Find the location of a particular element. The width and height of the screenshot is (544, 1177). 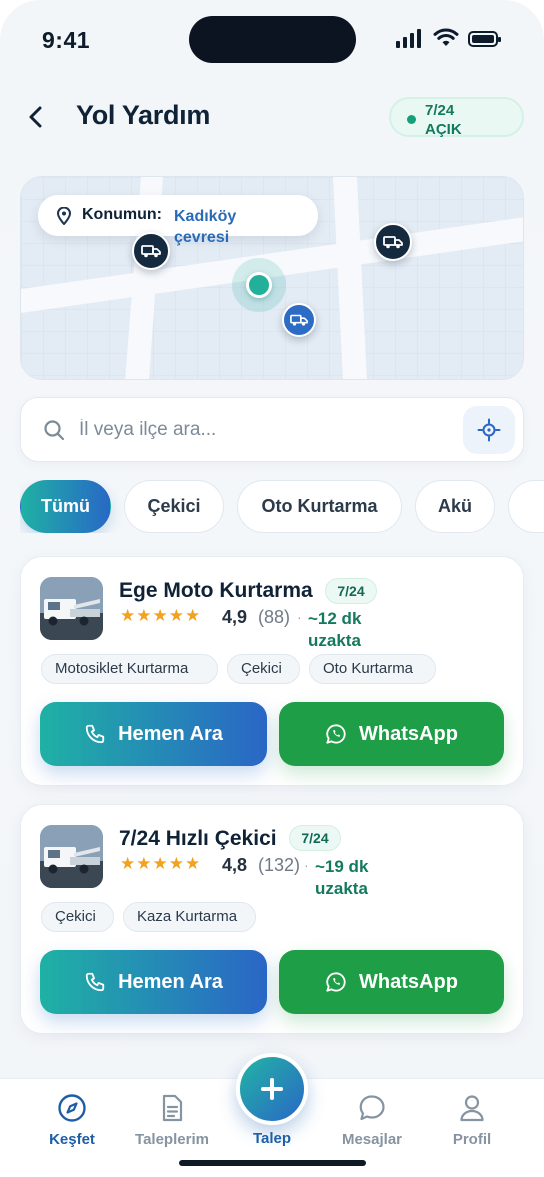

open-badge-label: 7/24 AÇIK is located at coordinates (443, 120).